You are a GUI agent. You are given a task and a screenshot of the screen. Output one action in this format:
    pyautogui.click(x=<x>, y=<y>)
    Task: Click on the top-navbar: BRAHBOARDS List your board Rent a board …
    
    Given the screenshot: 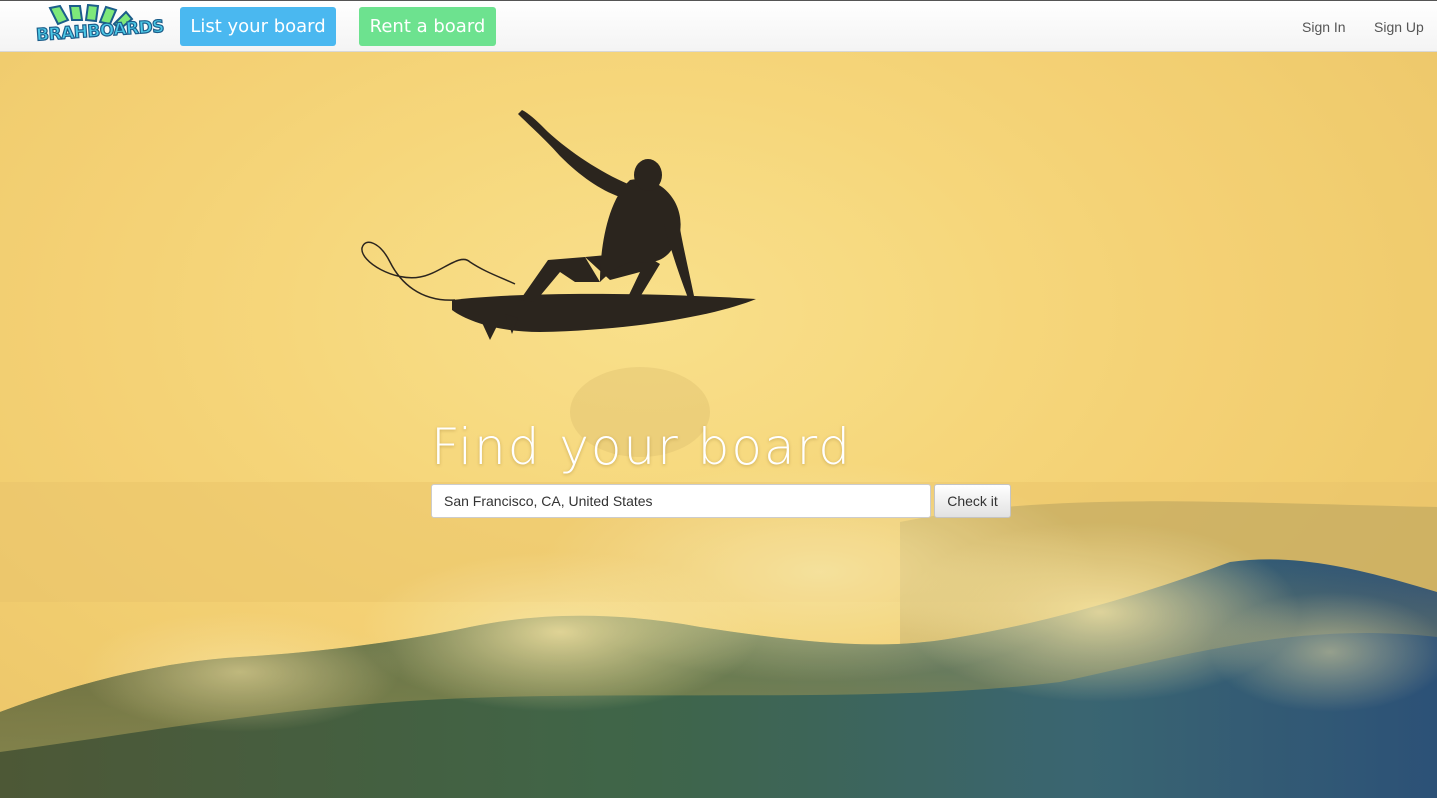 What is the action you would take?
    pyautogui.click(x=718, y=26)
    